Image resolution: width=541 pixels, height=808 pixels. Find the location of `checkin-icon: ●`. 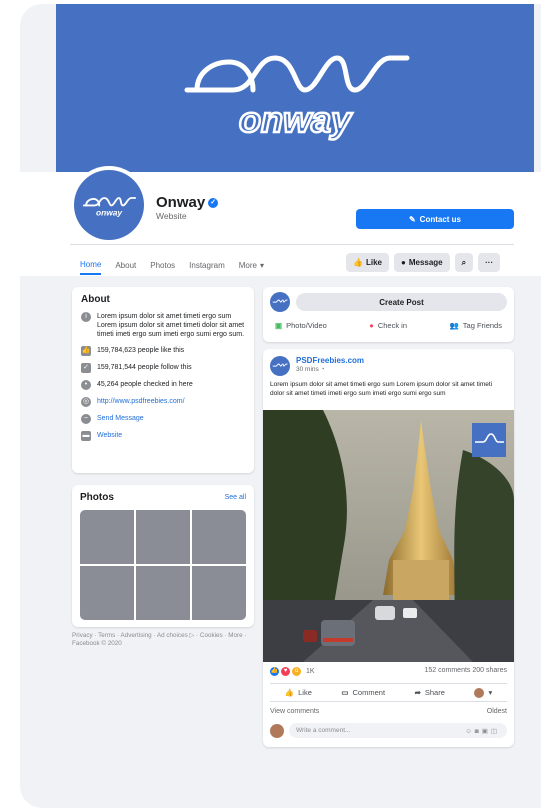

checkin-icon: ● is located at coordinates (371, 325).